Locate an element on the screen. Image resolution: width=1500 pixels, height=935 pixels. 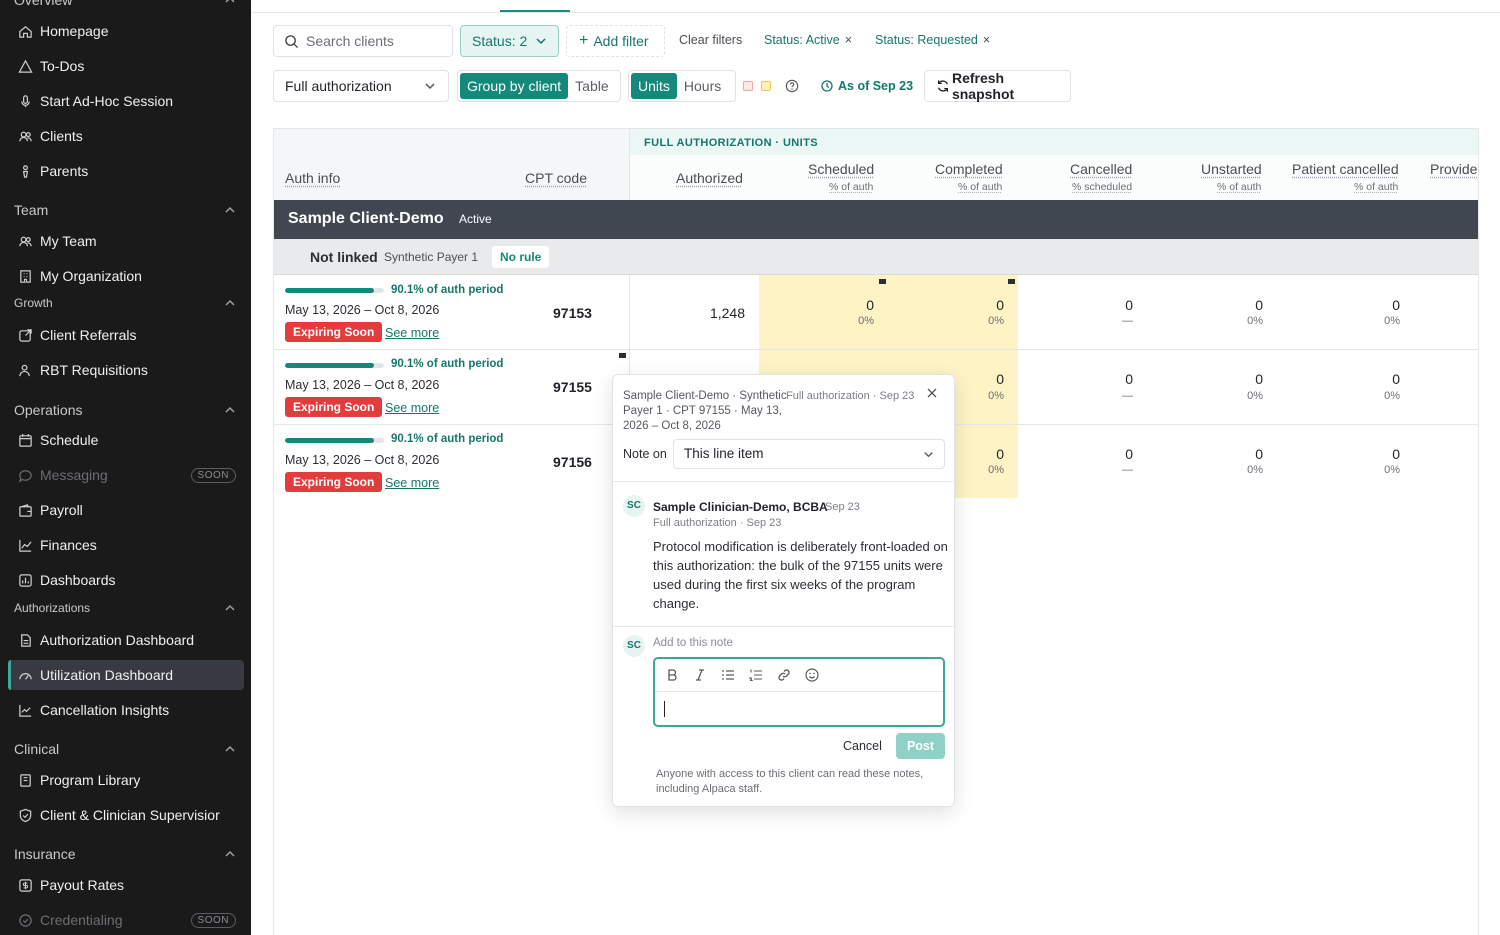
refresh-snapshot-button: Refresh snapshot is located at coordinates (997, 86).